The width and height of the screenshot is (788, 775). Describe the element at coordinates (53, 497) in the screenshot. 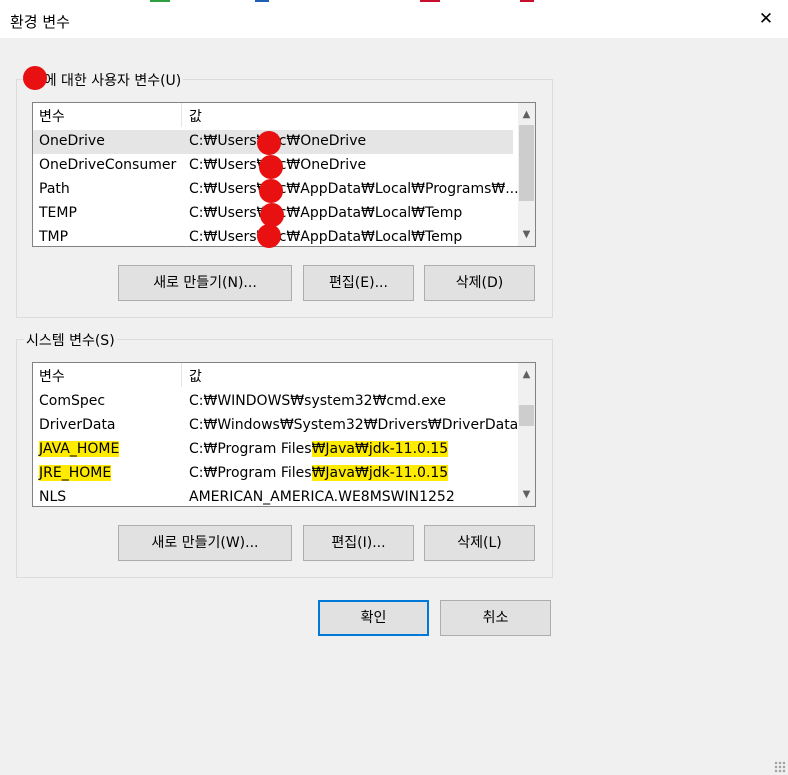

I see `variable-name: NLS` at that location.